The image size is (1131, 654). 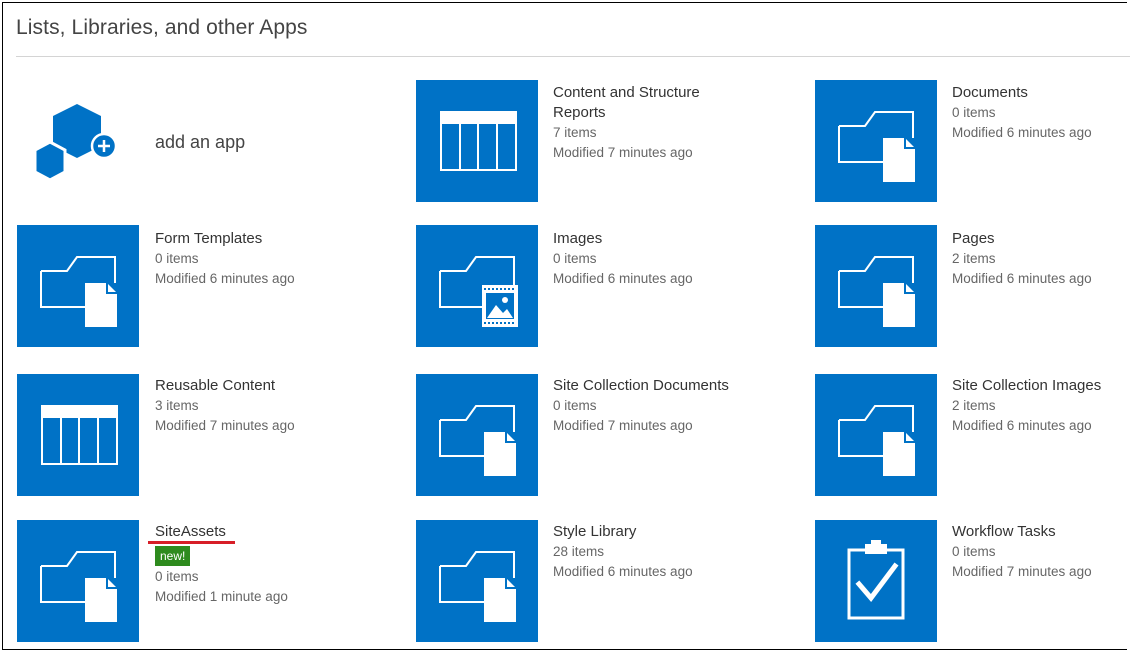 What do you see at coordinates (1040, 386) in the screenshot?
I see `app-name: Site Collection Images` at bounding box center [1040, 386].